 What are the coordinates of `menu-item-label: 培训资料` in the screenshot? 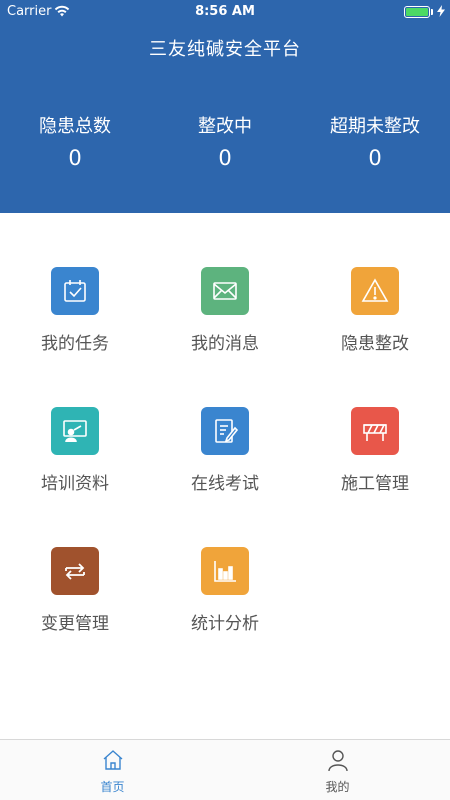 It's located at (75, 484).